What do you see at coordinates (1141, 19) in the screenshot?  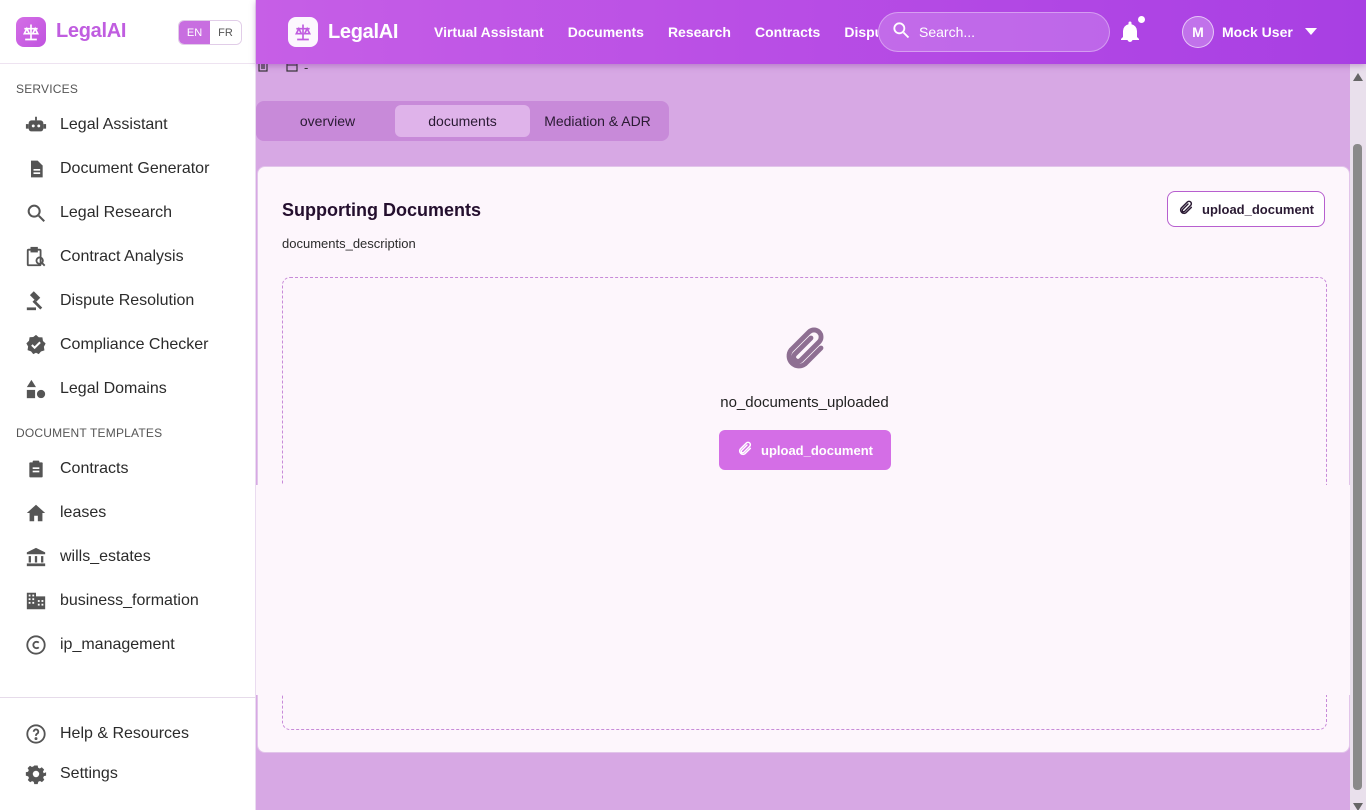 I see `notification-dot` at bounding box center [1141, 19].